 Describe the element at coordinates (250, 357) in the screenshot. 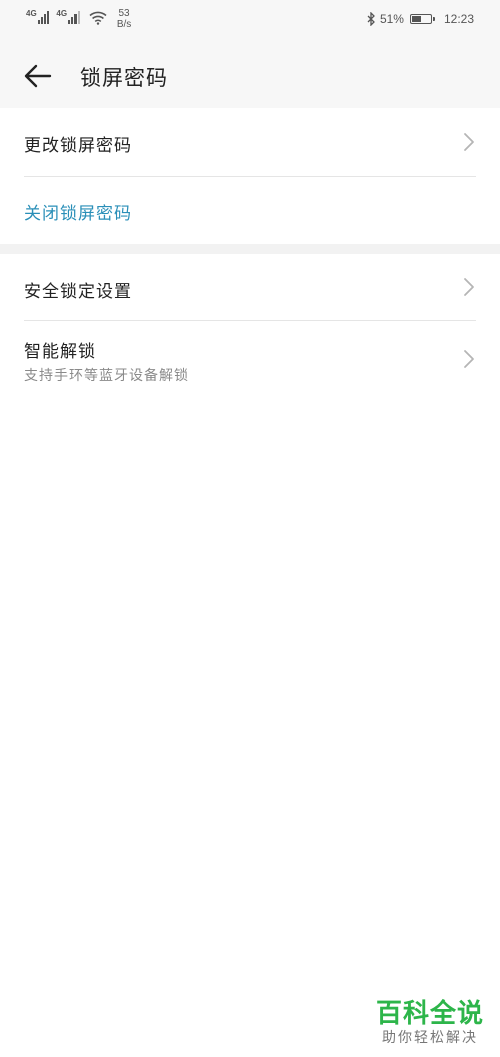

I see `smart-unlock-item: 智能解锁 支持手环等蓝牙设备解锁` at that location.